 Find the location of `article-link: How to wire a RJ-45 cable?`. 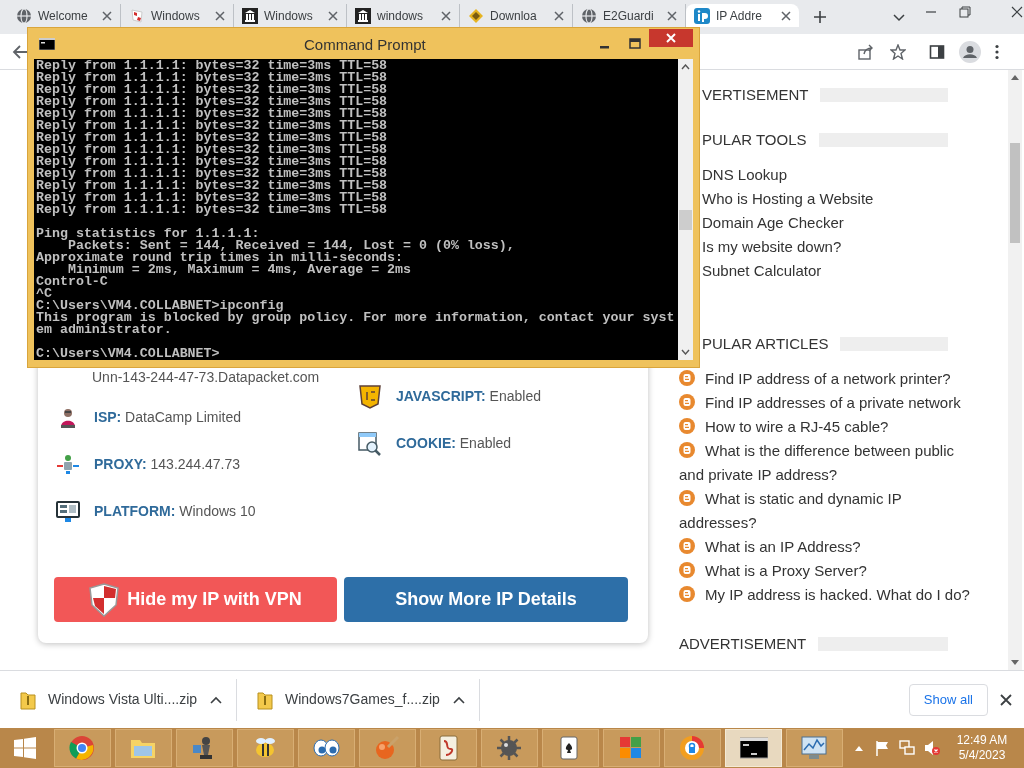

article-link: How to wire a RJ-45 cable? is located at coordinates (825, 427).